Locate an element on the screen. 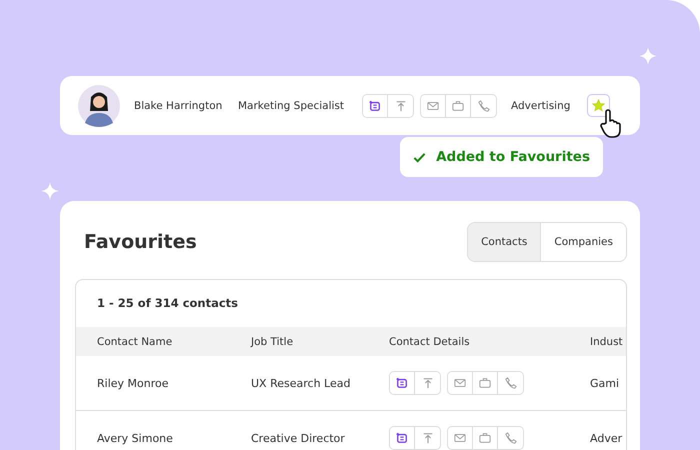 The width and height of the screenshot is (700, 450). contact-name: Blake Harrington is located at coordinates (179, 106).